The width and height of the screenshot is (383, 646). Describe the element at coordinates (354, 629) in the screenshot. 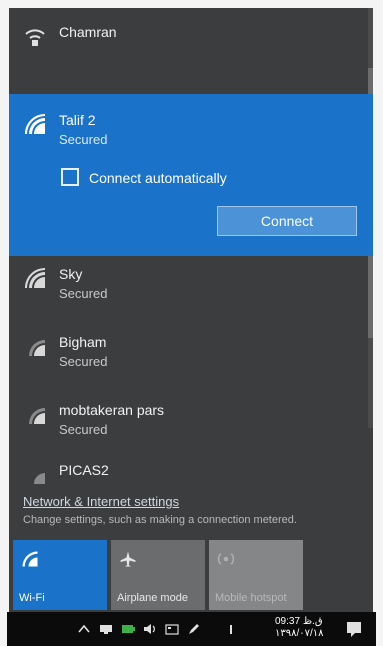

I see `notification-icon` at that location.